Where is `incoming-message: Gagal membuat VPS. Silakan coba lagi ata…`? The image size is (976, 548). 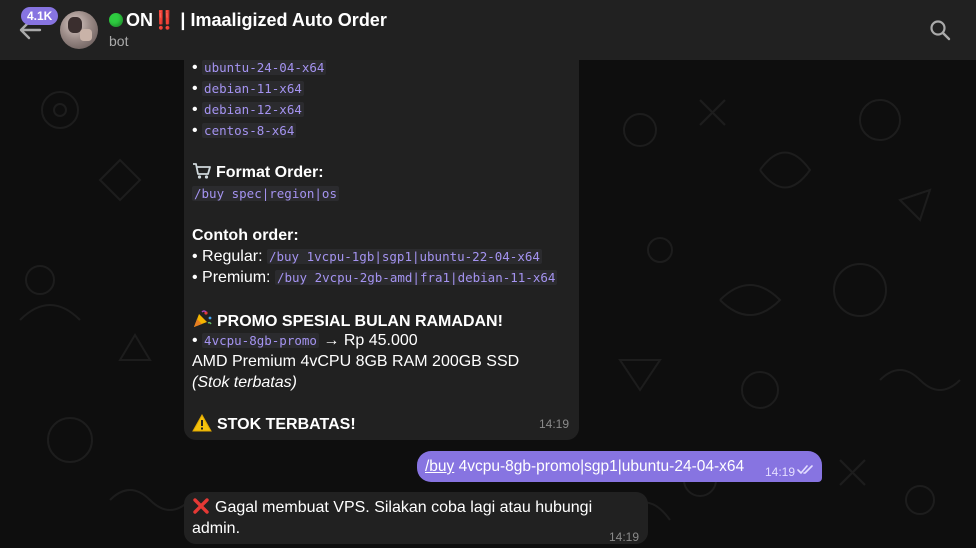 incoming-message: Gagal membuat VPS. Silakan coba lagi ata… is located at coordinates (416, 518).